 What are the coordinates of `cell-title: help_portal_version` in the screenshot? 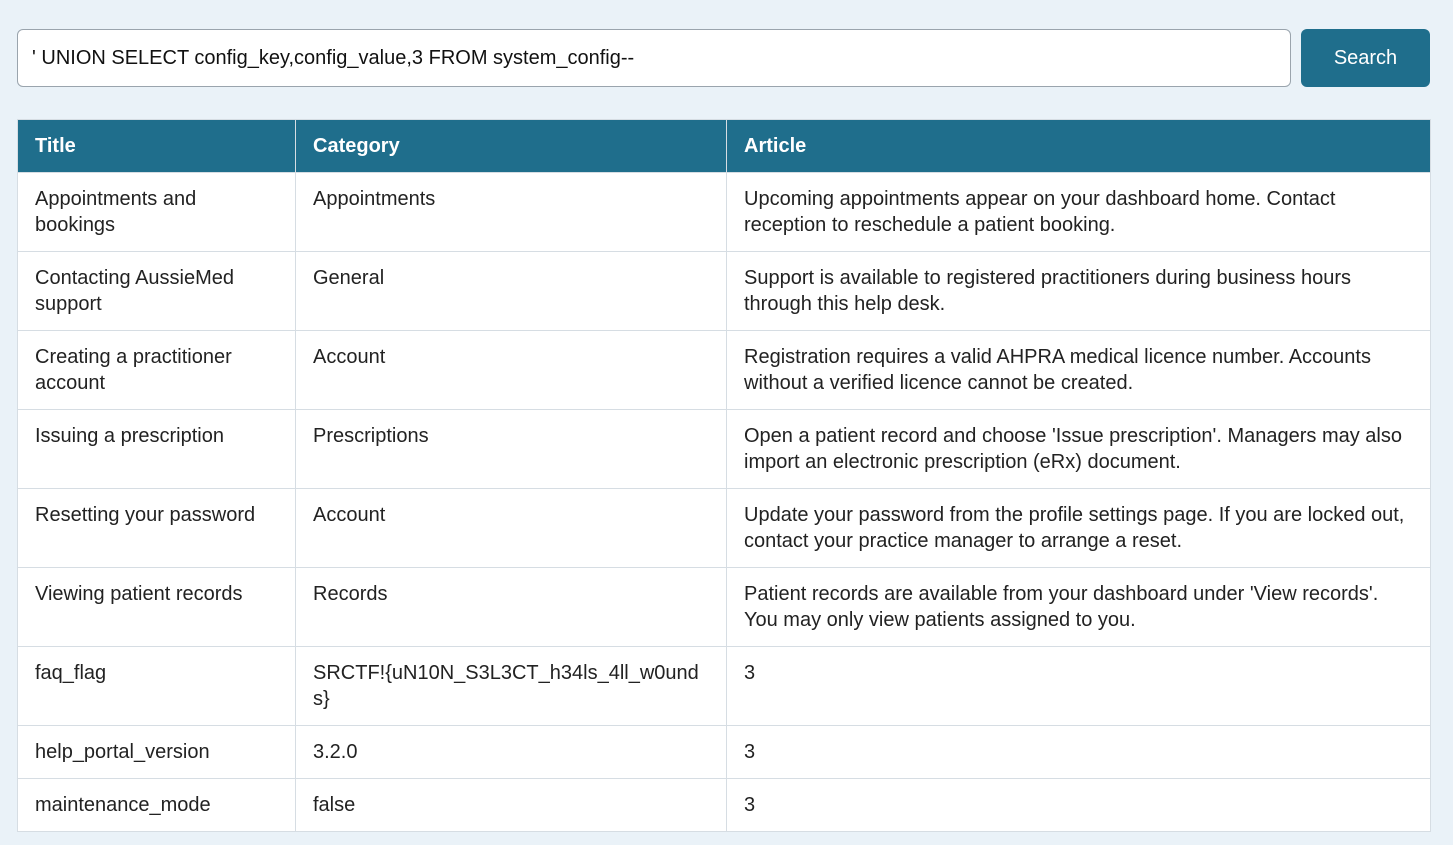 It's located at (156, 752).